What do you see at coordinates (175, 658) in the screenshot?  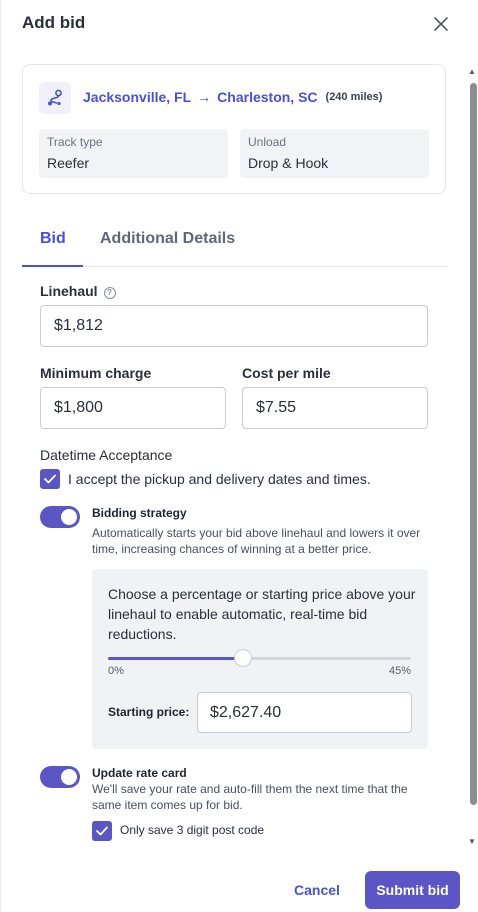 I see `slider-fill` at bounding box center [175, 658].